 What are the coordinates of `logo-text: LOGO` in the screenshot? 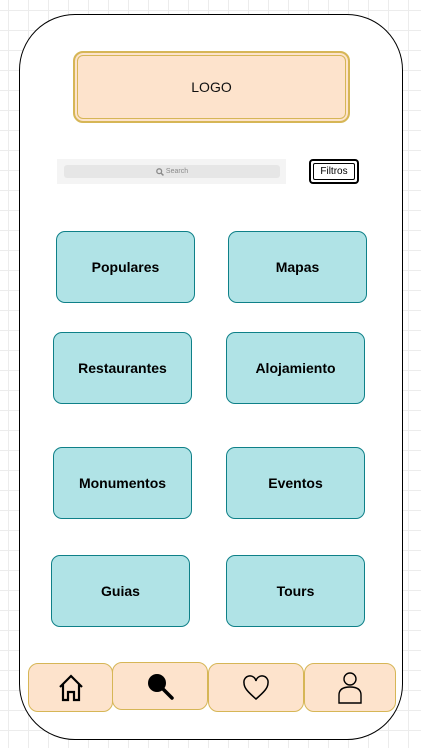 It's located at (211, 87).